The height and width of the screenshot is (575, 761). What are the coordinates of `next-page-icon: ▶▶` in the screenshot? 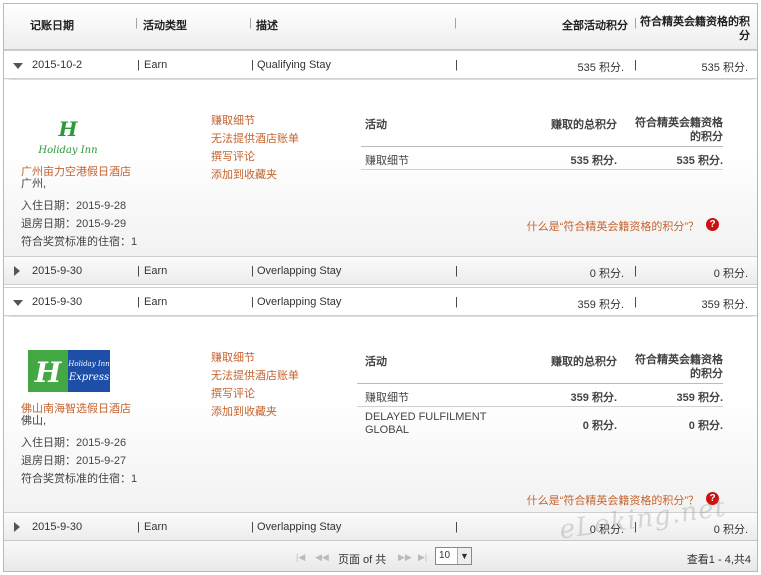 It's located at (405, 557).